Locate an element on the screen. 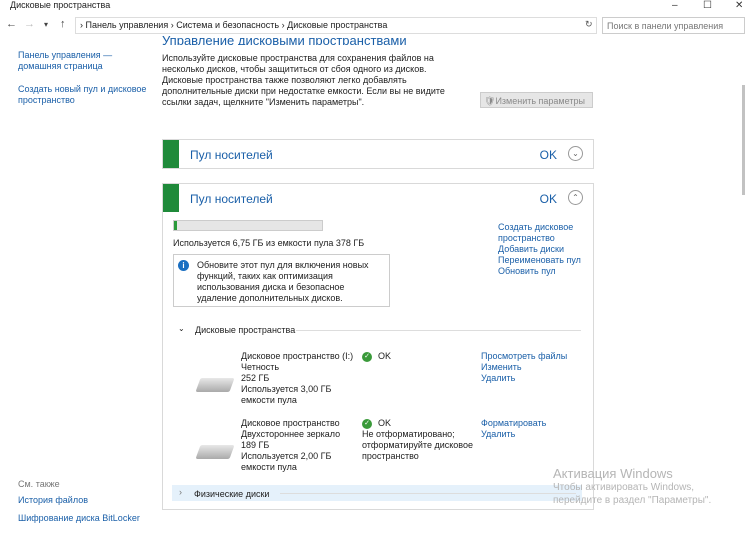 The width and height of the screenshot is (750, 537). breadcrumb-control-panel: Панель управления is located at coordinates (127, 25).